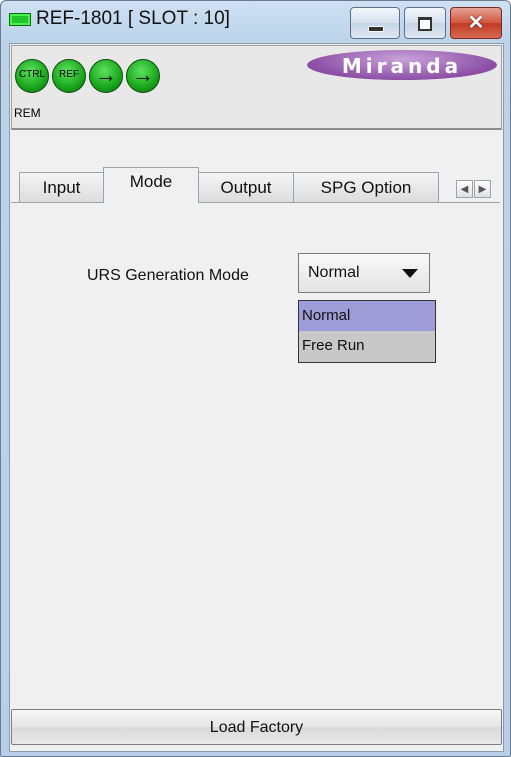  I want to click on rem-label: REM, so click(27, 113).